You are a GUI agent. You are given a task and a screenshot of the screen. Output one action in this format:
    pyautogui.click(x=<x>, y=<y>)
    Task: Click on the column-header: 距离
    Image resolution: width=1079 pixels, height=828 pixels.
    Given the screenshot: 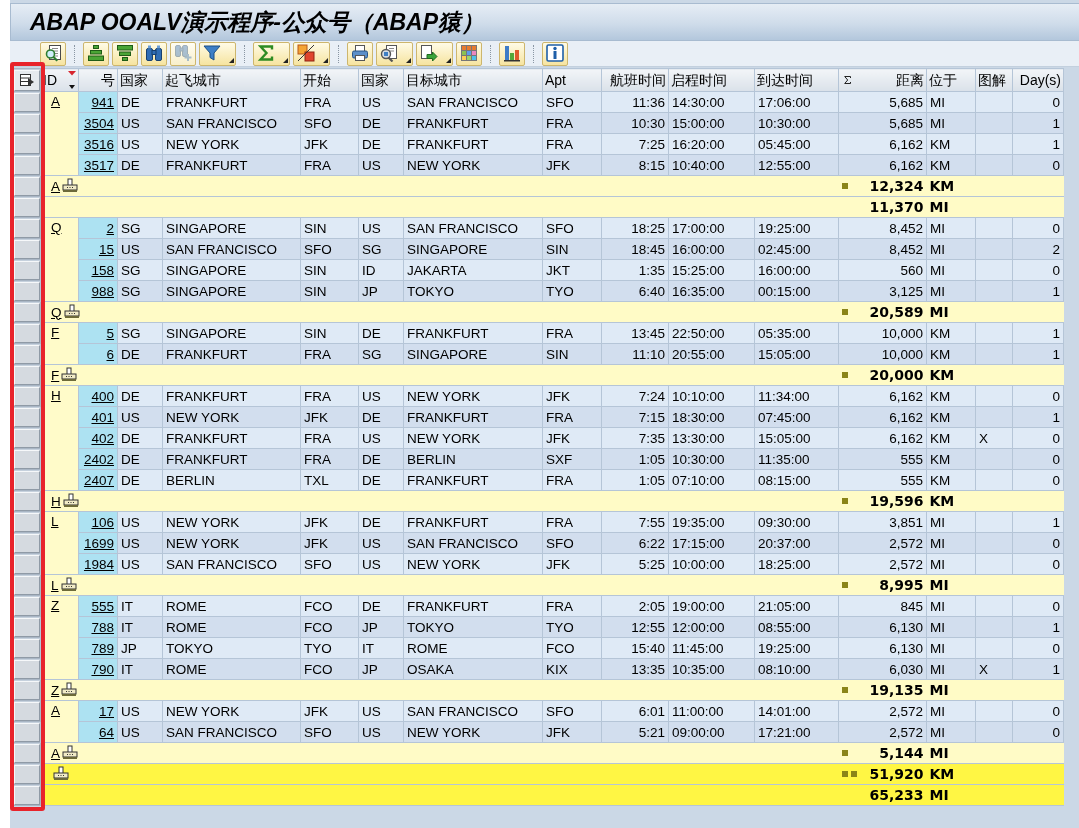 What is the action you would take?
    pyautogui.click(x=882, y=80)
    